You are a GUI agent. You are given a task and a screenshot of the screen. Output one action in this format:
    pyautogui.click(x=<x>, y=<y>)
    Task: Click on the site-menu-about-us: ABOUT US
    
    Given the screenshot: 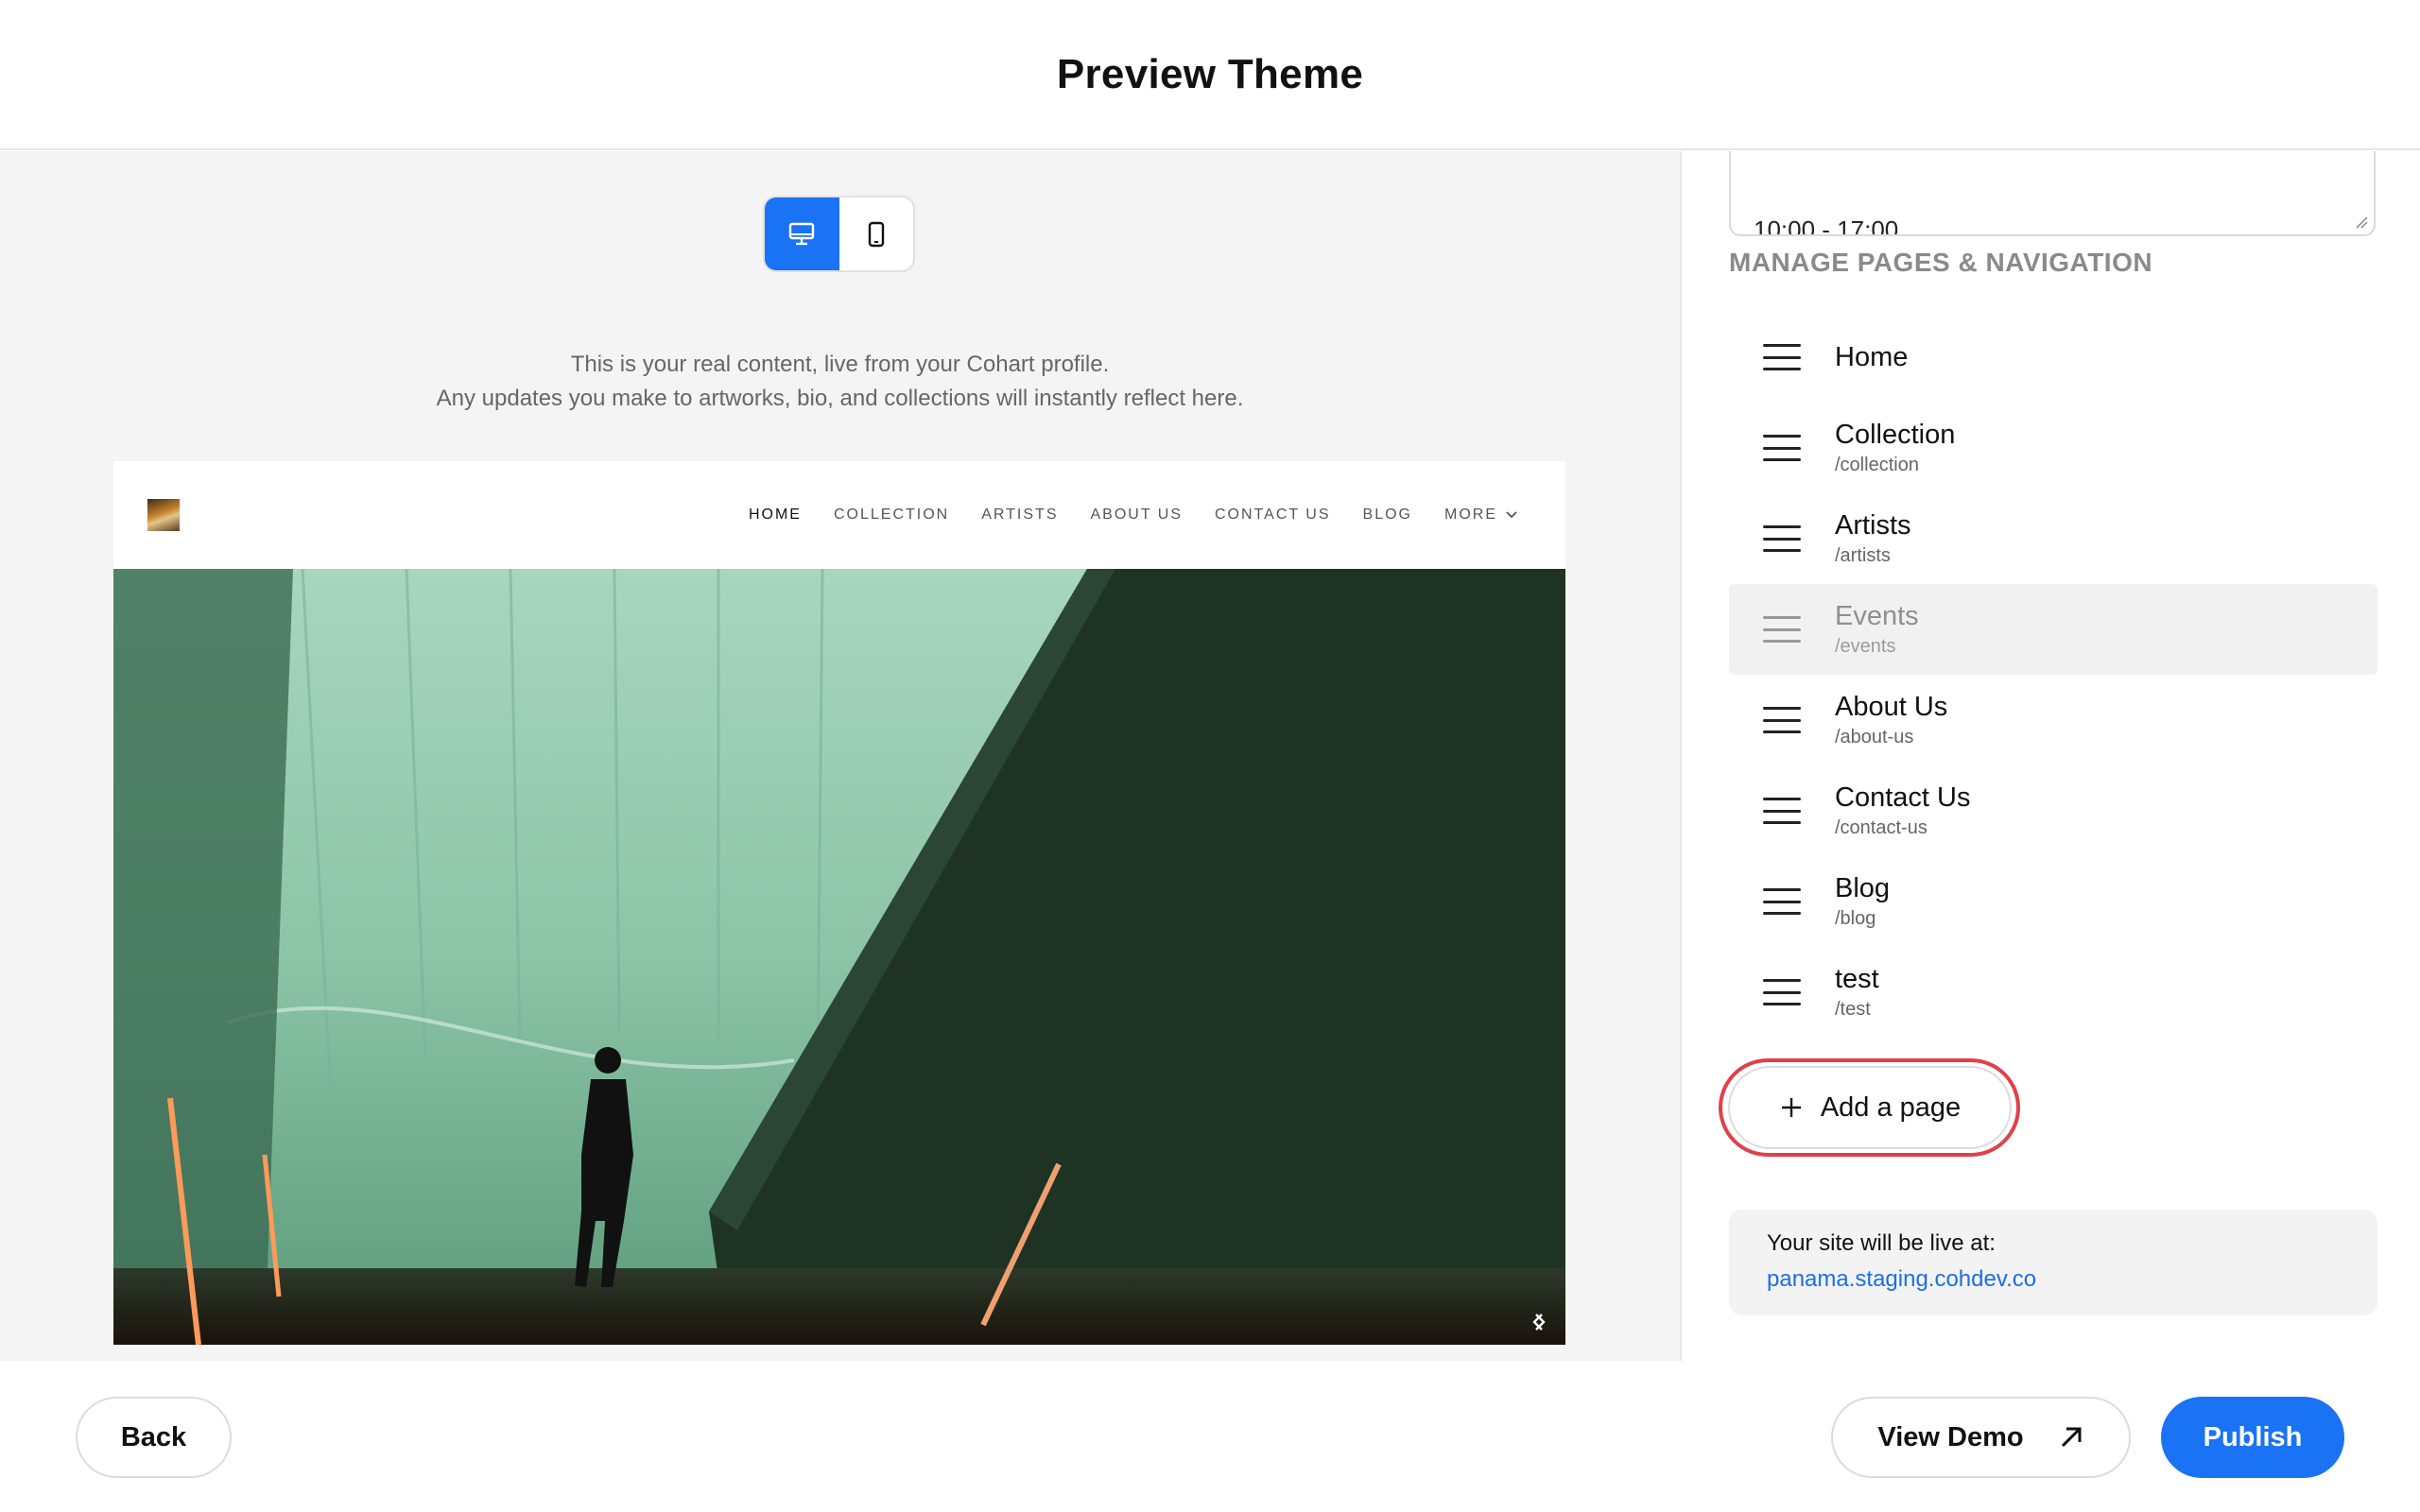 What is the action you would take?
    pyautogui.click(x=1137, y=515)
    